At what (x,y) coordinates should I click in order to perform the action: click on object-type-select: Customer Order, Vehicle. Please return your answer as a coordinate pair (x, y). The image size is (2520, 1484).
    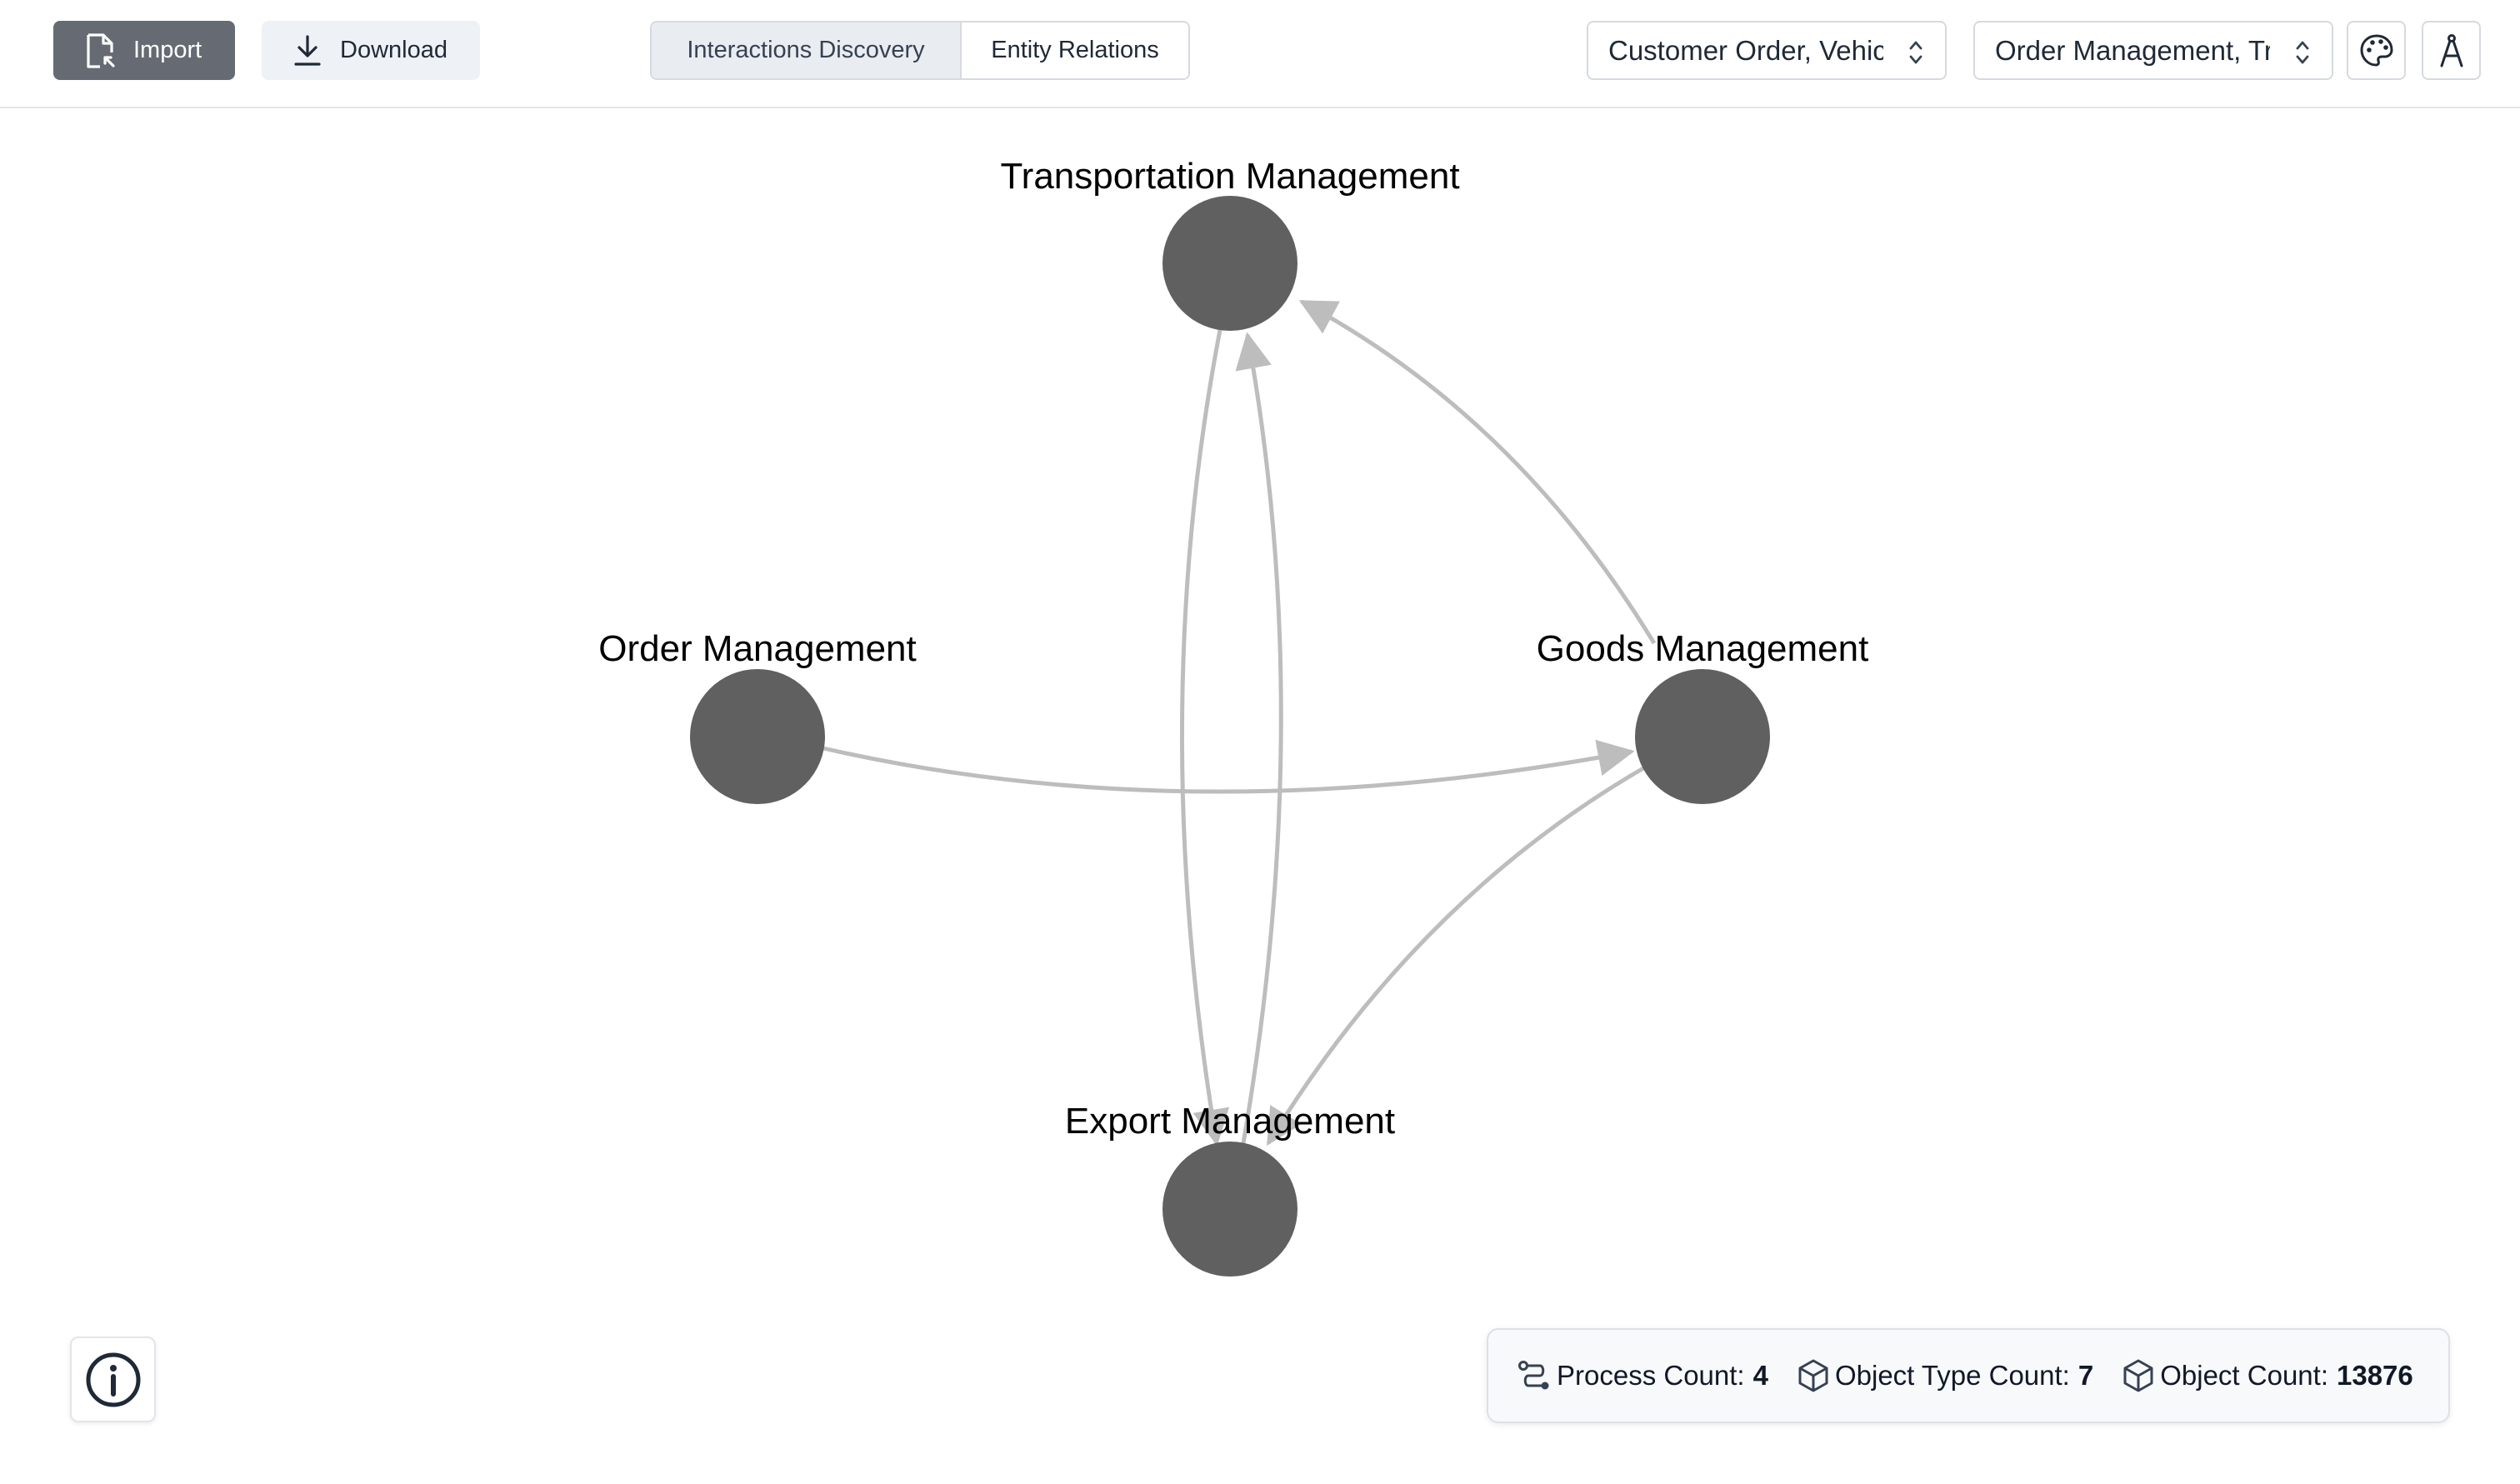
    Looking at the image, I should click on (1767, 50).